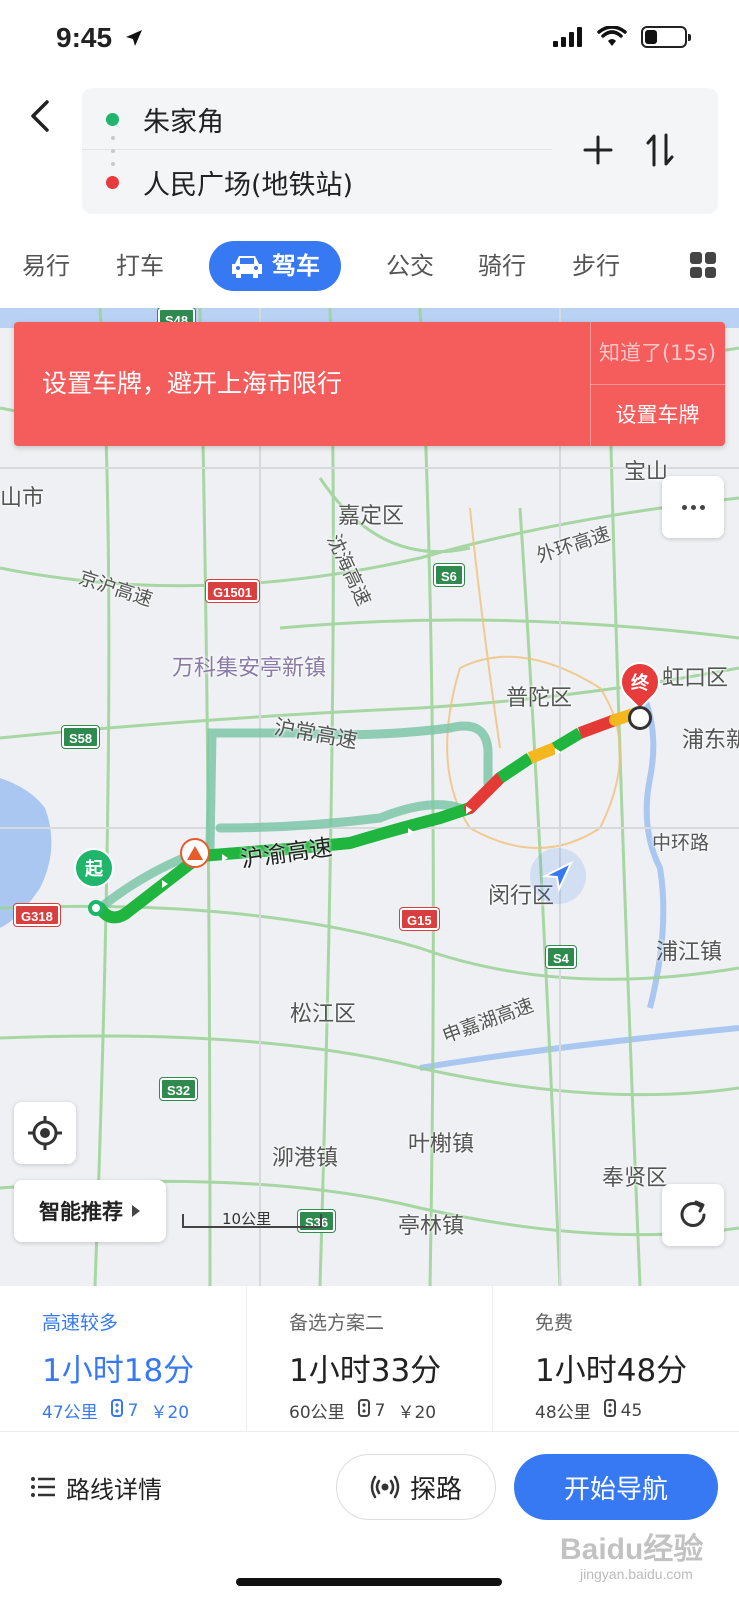  I want to click on route-option-tag: 免费, so click(554, 1323).